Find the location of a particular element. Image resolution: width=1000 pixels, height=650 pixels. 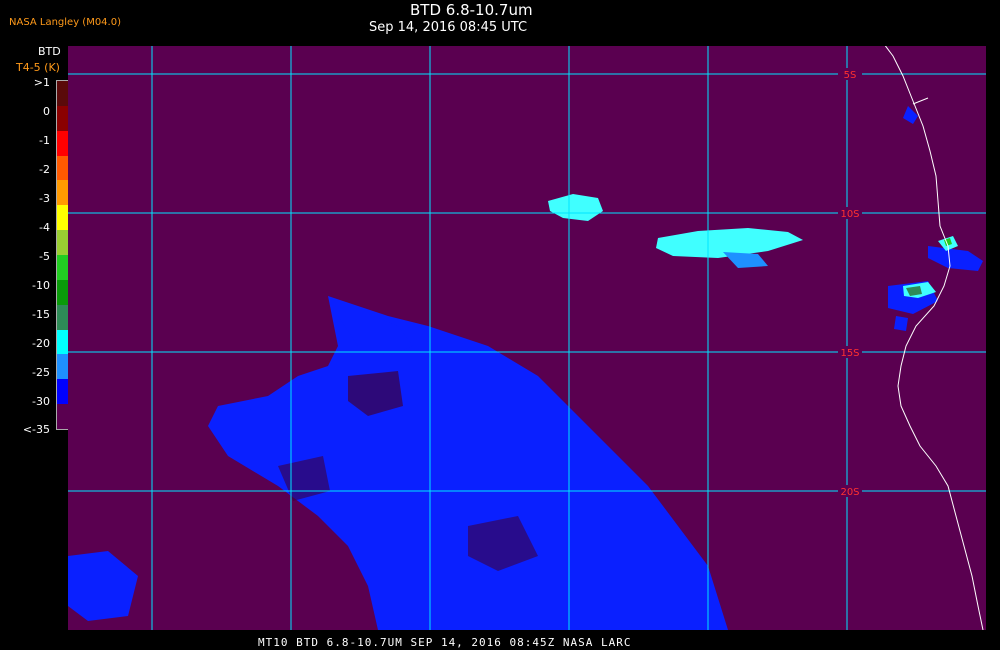

colorbar-tick-label: 0 is located at coordinates (46, 111).